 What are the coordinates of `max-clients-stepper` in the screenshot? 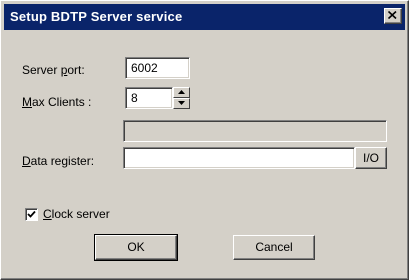 It's located at (181, 98).